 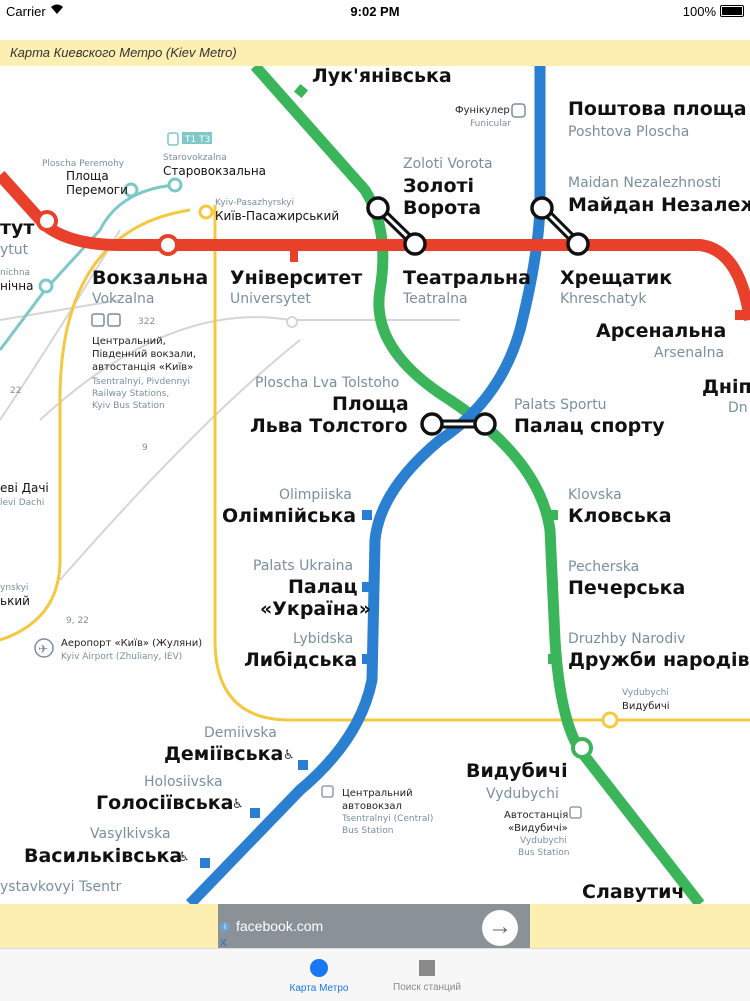 What do you see at coordinates (114, 320) in the screenshot?
I see `bus-icon` at bounding box center [114, 320].